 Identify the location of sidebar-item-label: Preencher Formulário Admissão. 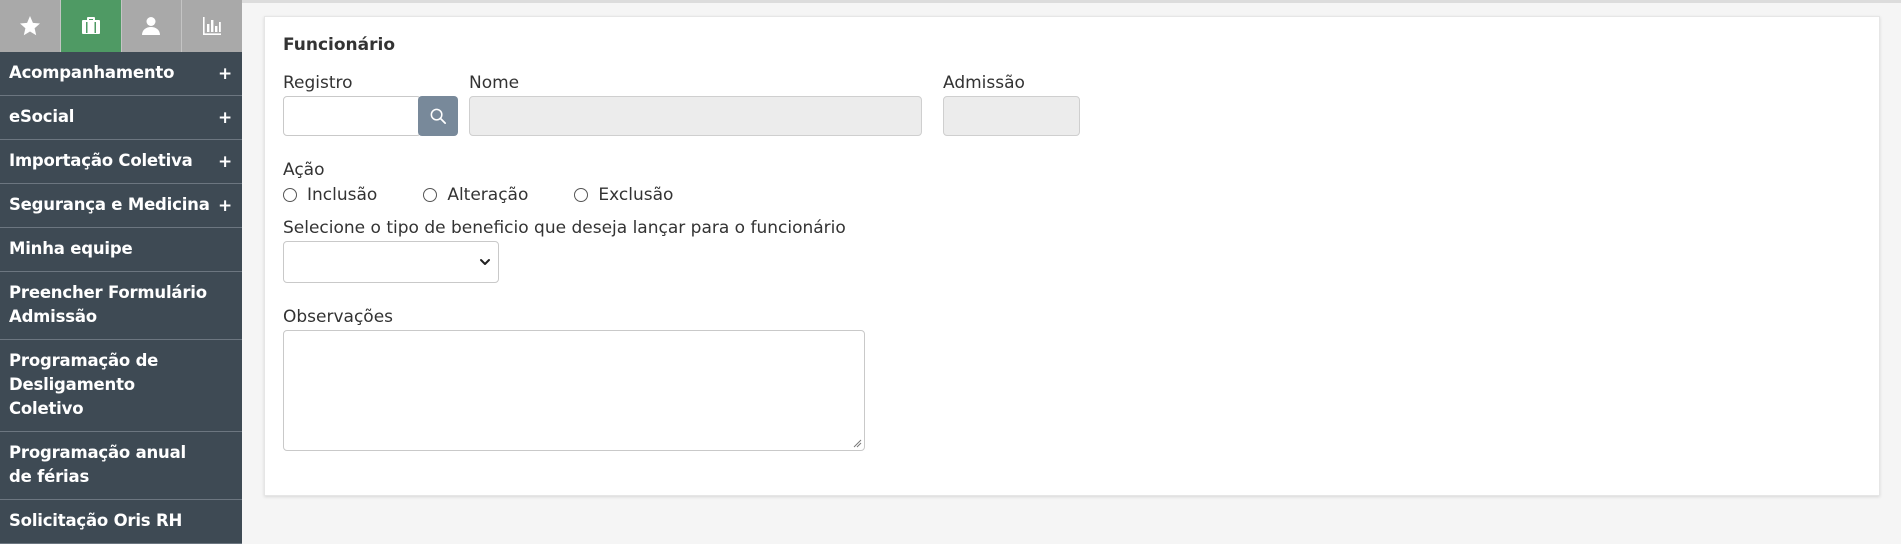
(108, 304).